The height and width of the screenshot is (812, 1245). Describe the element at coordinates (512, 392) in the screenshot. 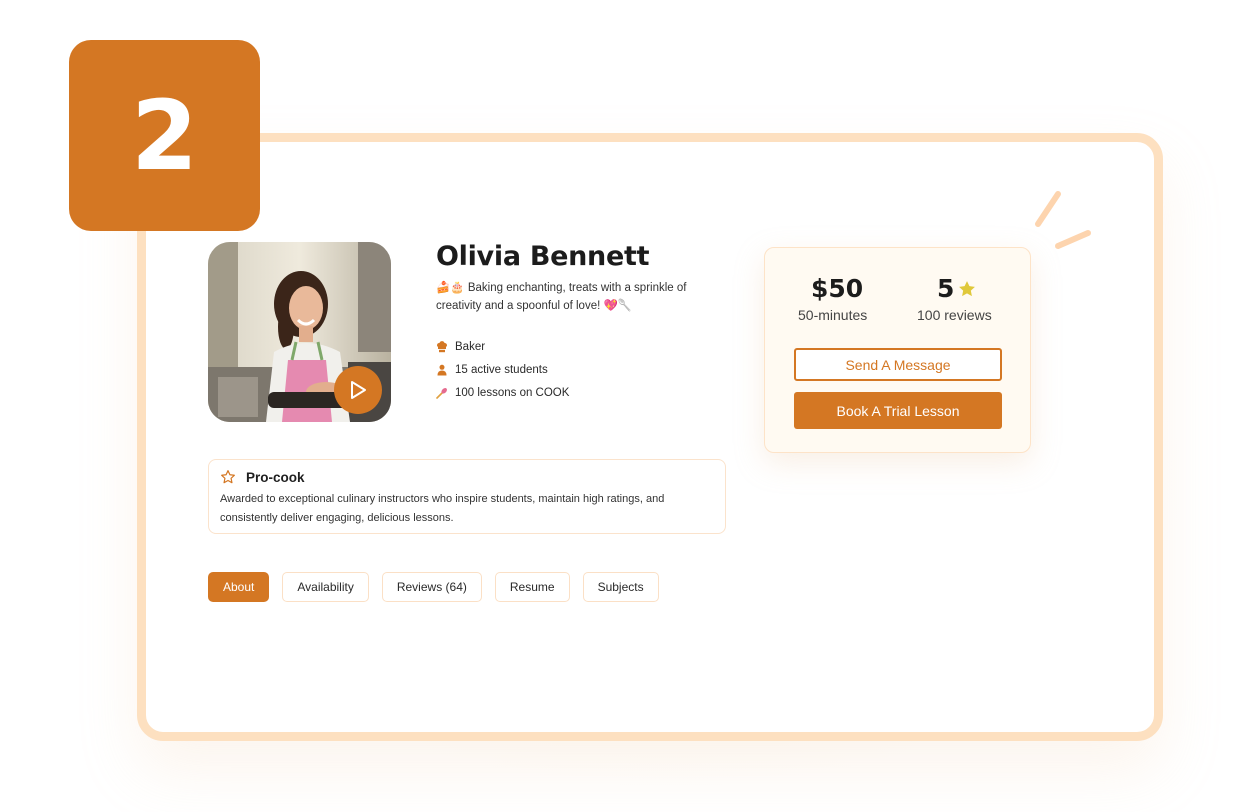

I see `fact-lessons-text: 100 lessons on COOK` at that location.